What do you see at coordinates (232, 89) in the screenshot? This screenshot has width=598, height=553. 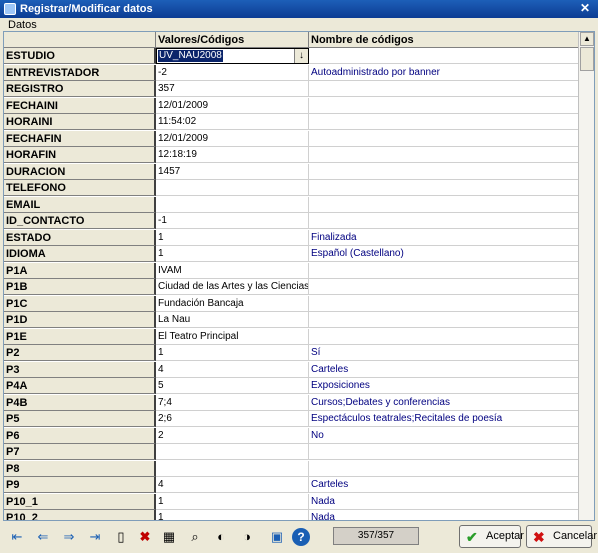 I see `value-cell: 357` at bounding box center [232, 89].